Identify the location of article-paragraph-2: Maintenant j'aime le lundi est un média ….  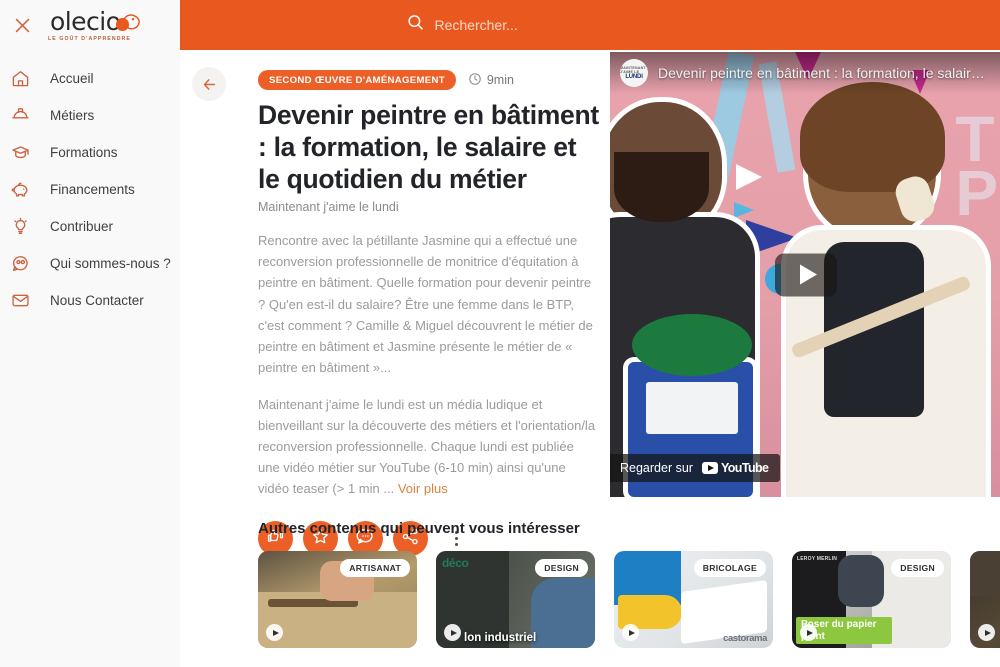
(428, 446).